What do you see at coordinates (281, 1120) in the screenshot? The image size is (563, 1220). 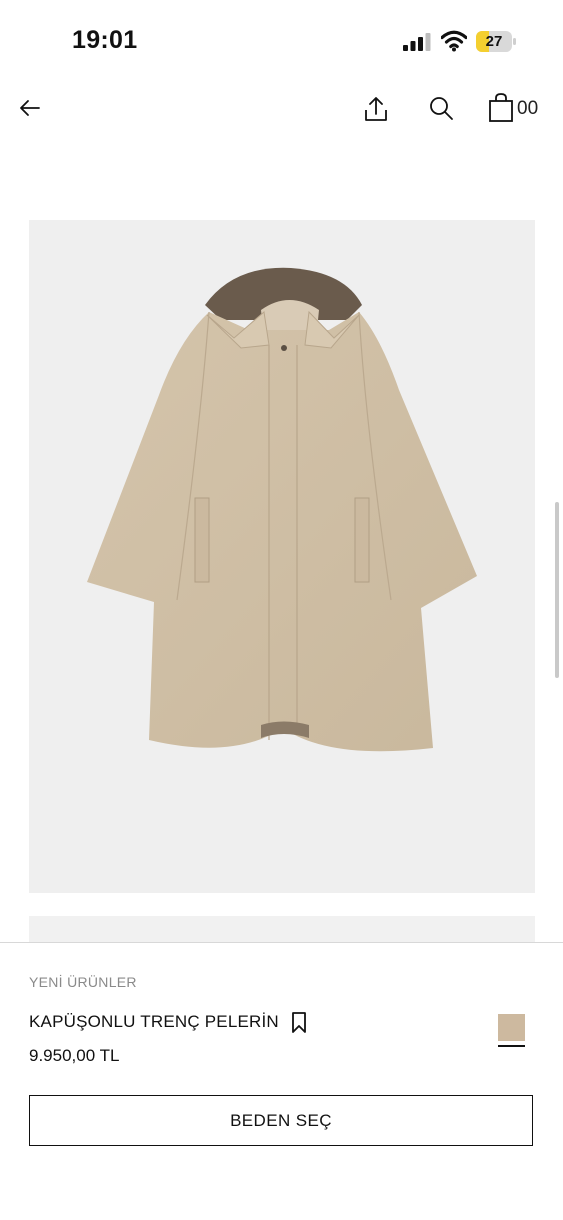 I see `select-size-button: BEDEN SEÇ` at bounding box center [281, 1120].